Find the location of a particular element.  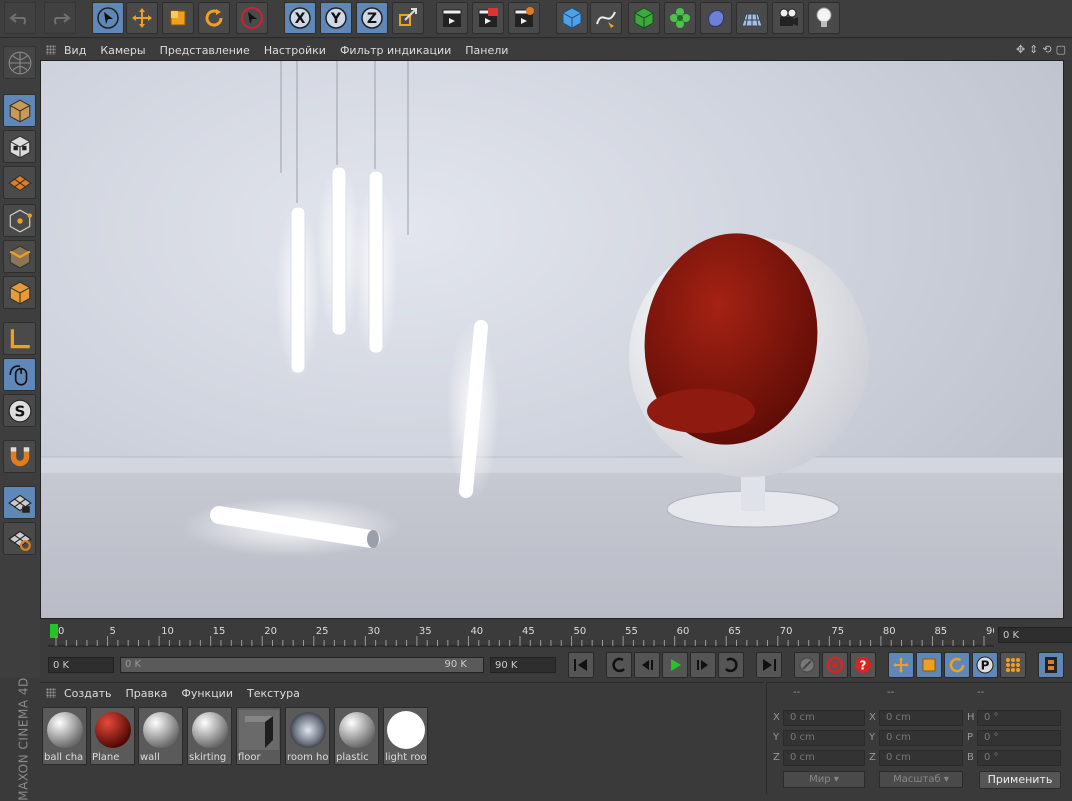

lock-workplane-button is located at coordinates (19, 502).